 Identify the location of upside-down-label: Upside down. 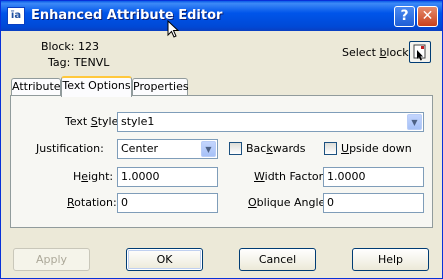
(376, 148).